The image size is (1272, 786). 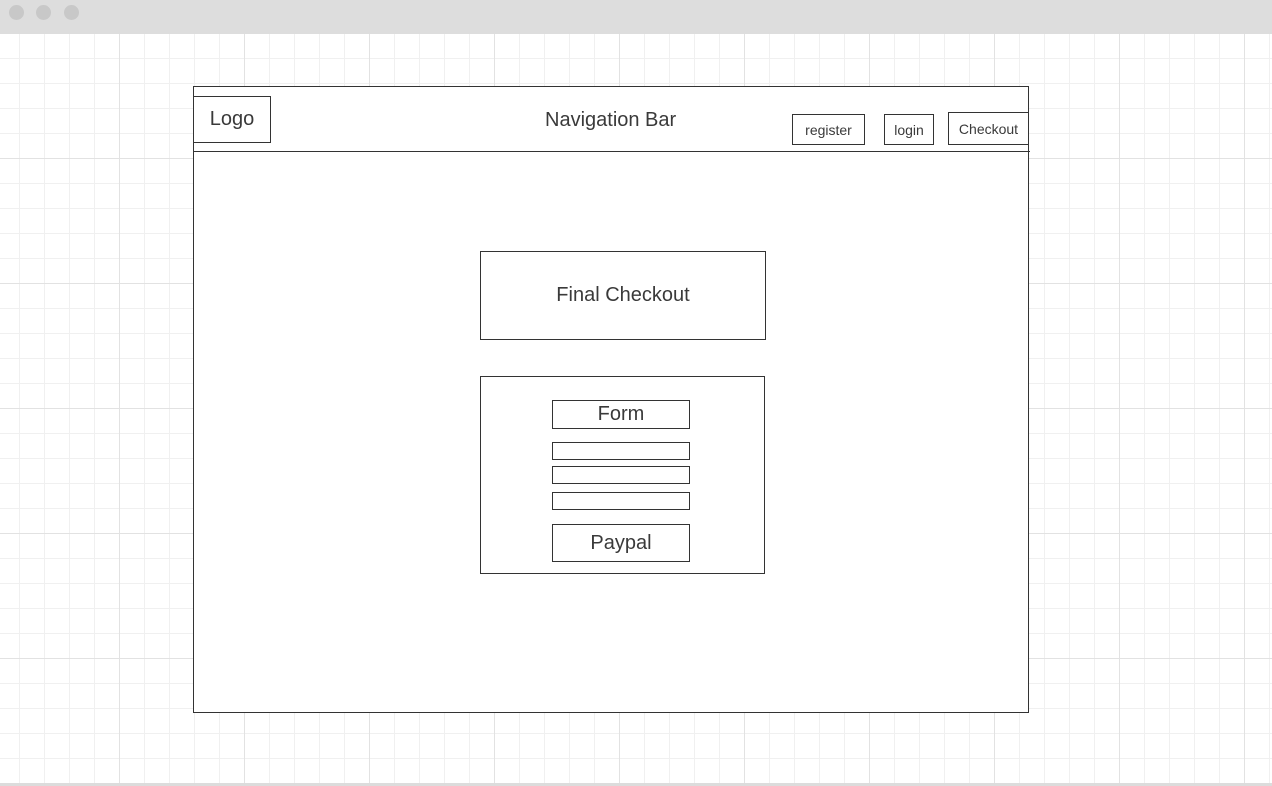 I want to click on final-checkout-heading: Final Checkout, so click(x=623, y=295).